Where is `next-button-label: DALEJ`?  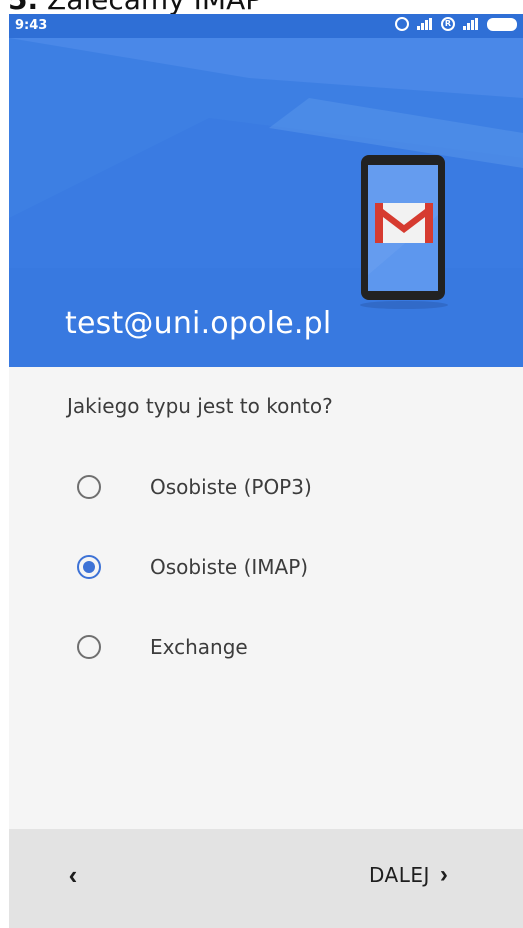
next-button-label: DALEJ is located at coordinates (399, 875).